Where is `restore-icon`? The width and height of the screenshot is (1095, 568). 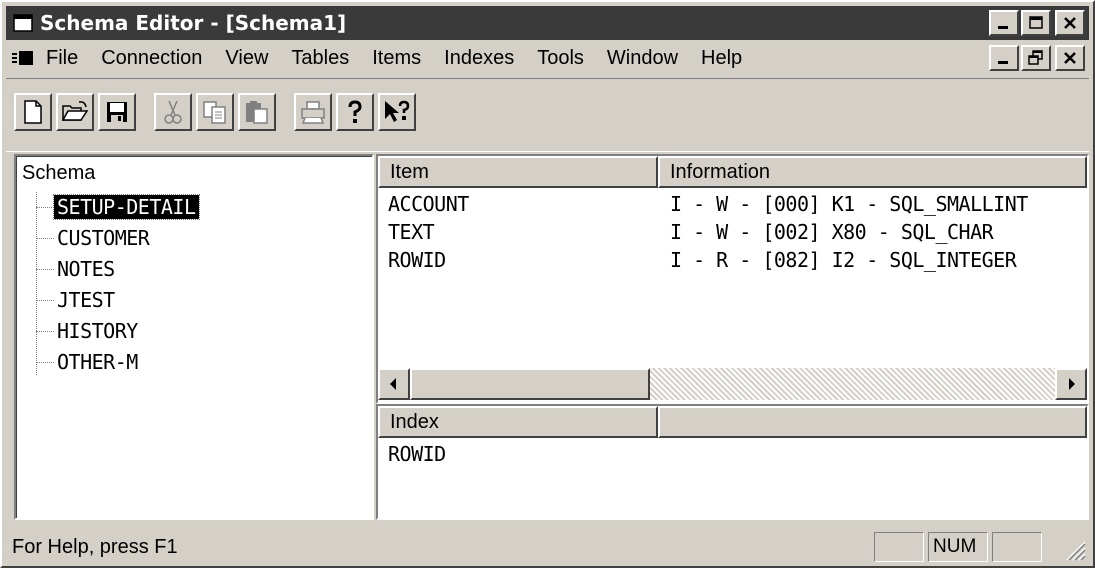
restore-icon is located at coordinates (1035, 57).